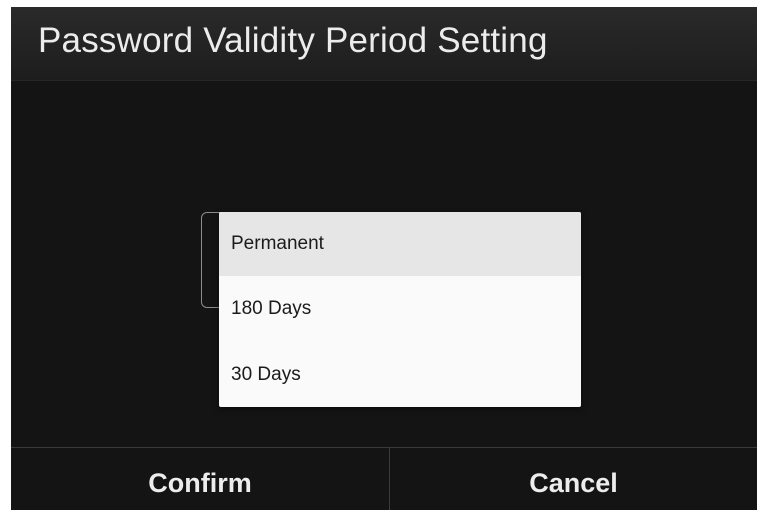  Describe the element at coordinates (200, 483) in the screenshot. I see `confirm-button-label: Confirm` at that location.